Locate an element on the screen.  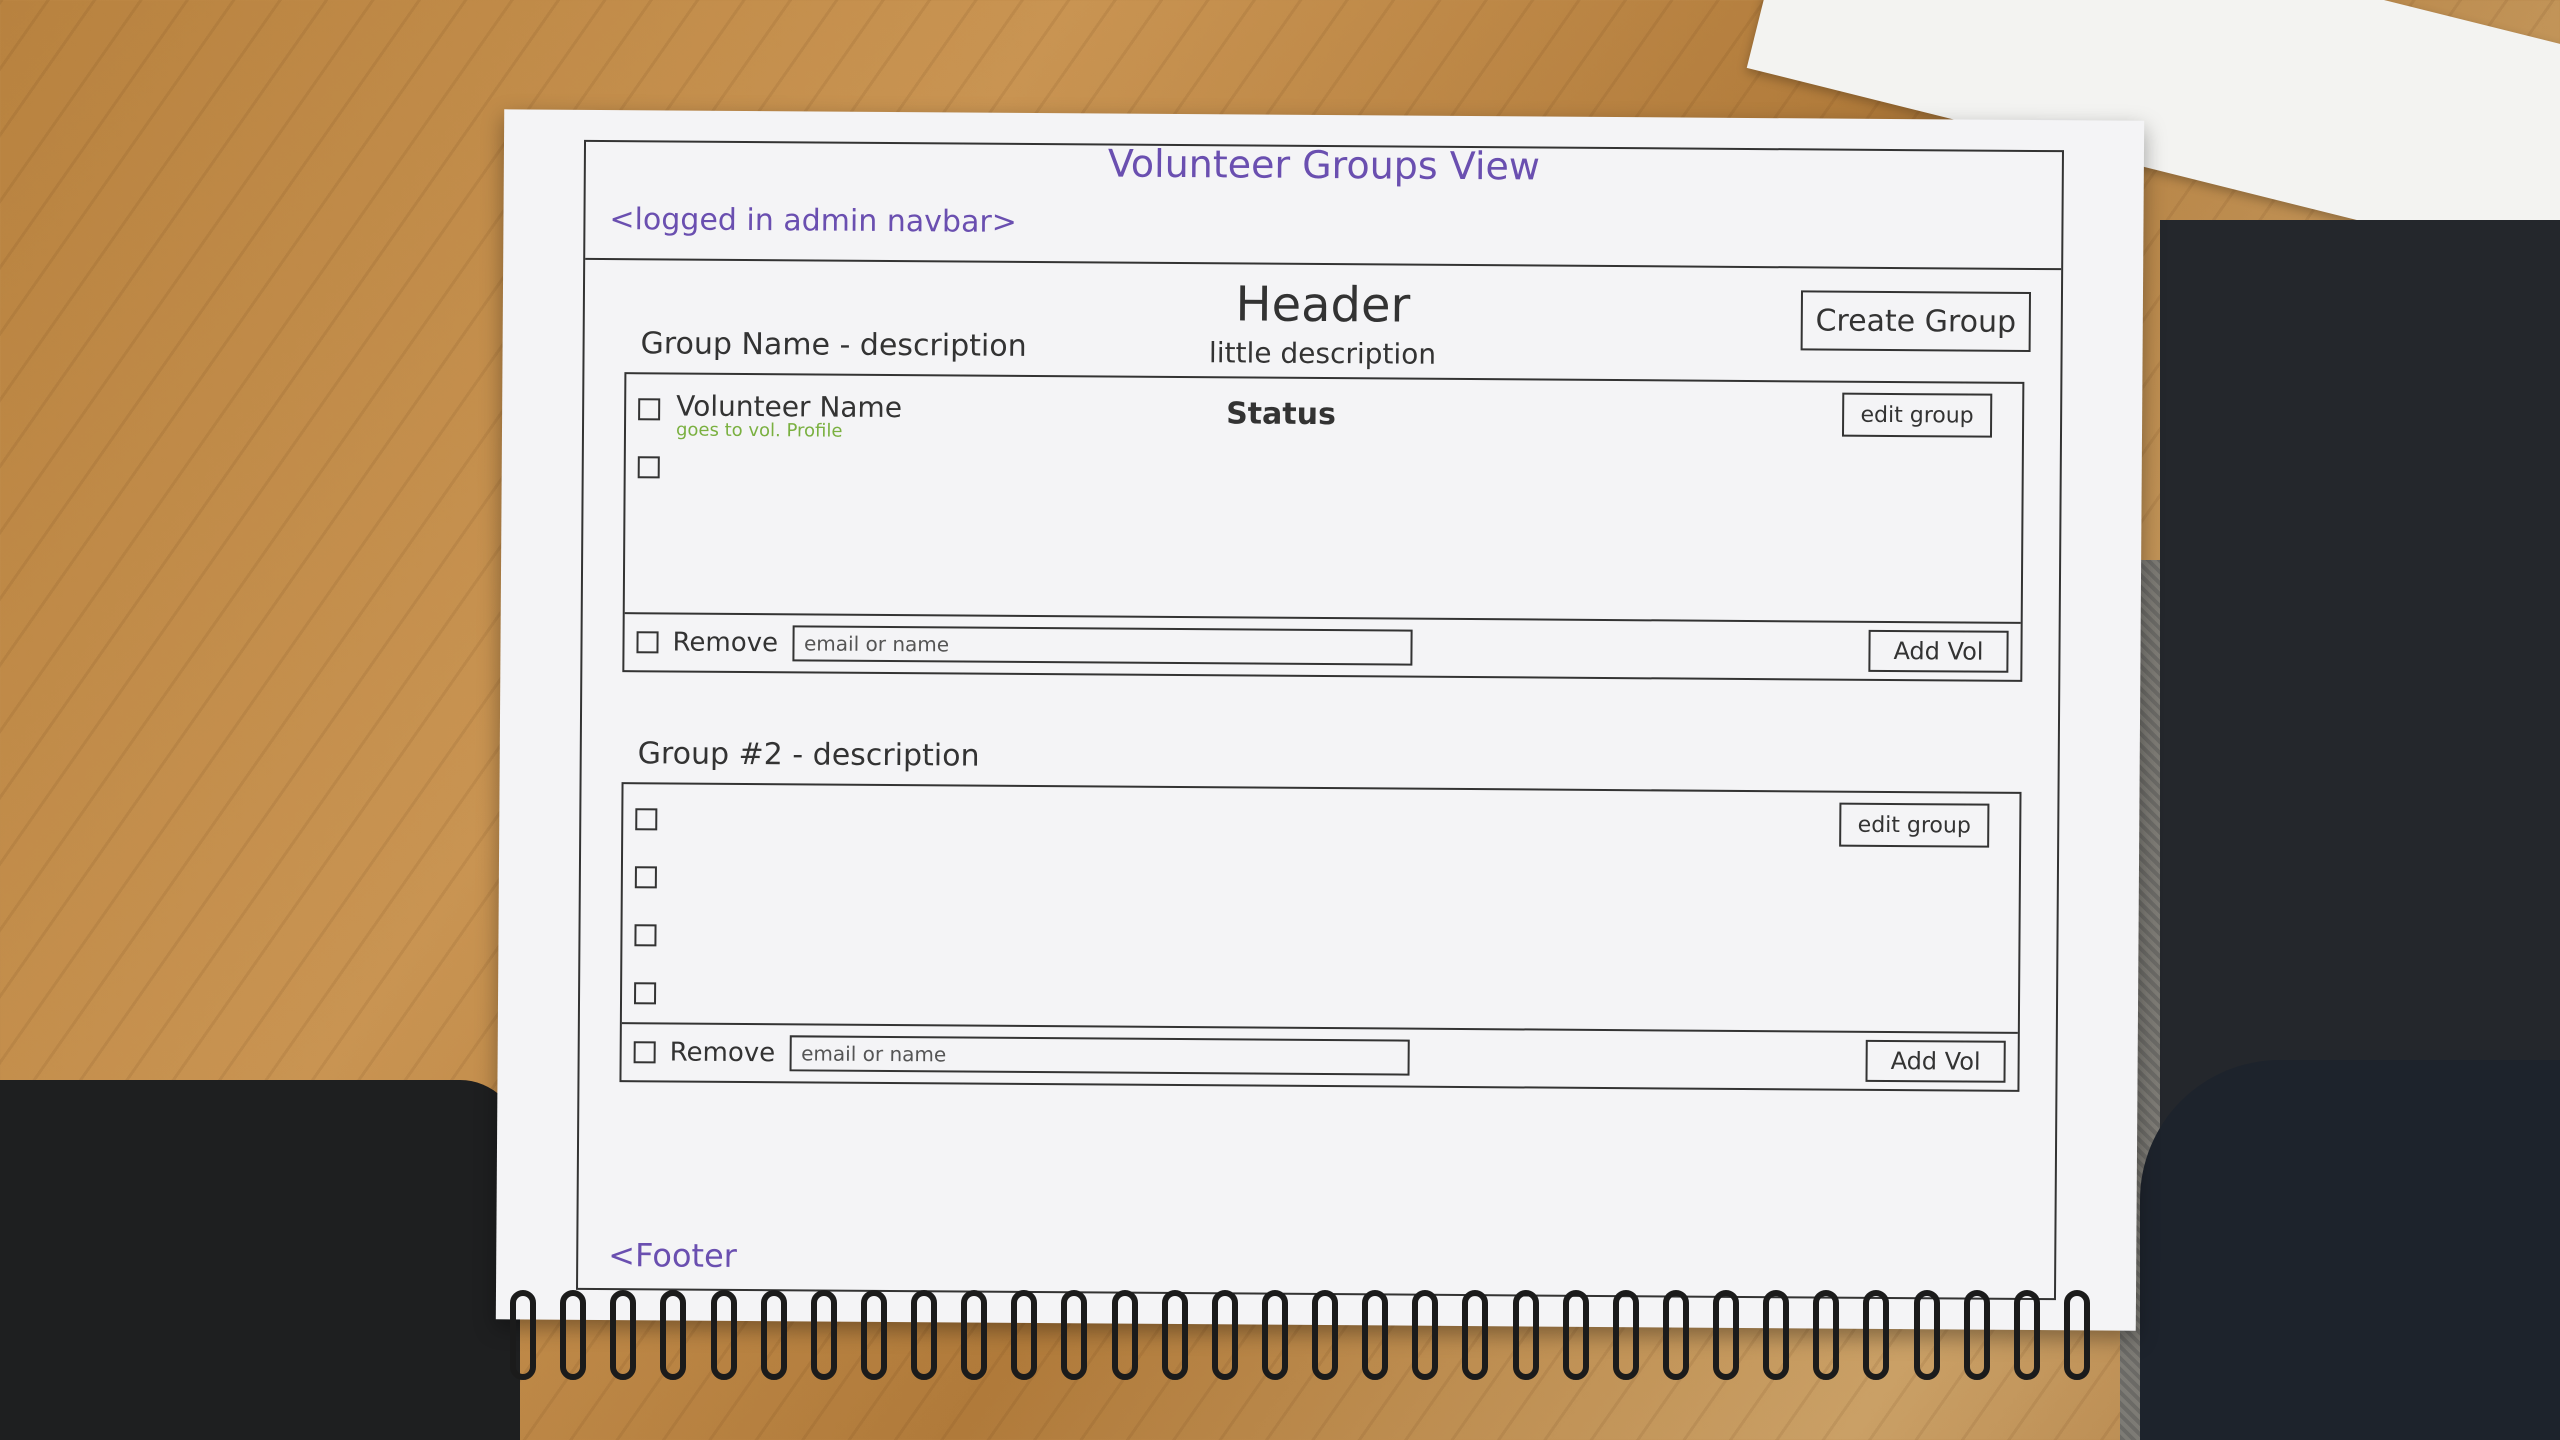
status-label: Status is located at coordinates (1281, 414).